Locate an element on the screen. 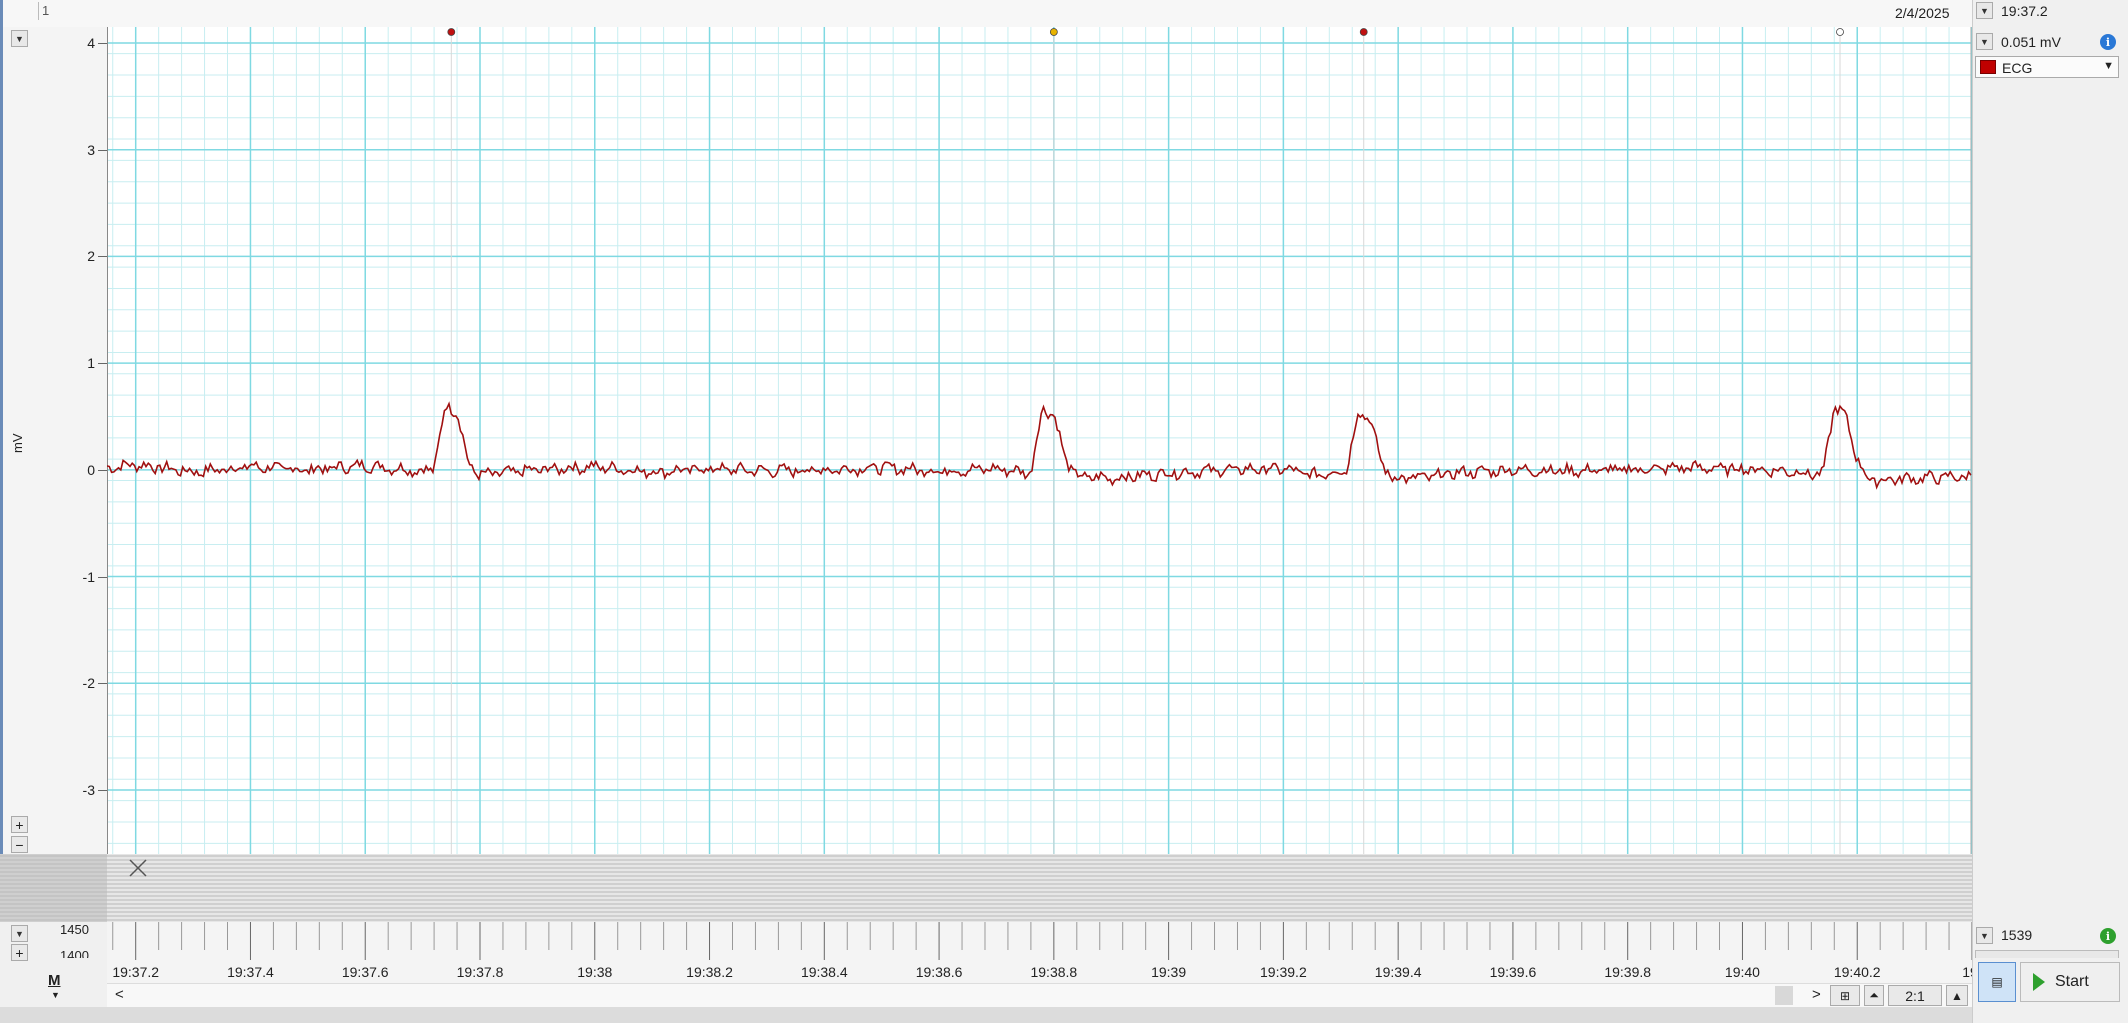  channel-select: ECG ▼ is located at coordinates (2047, 67).